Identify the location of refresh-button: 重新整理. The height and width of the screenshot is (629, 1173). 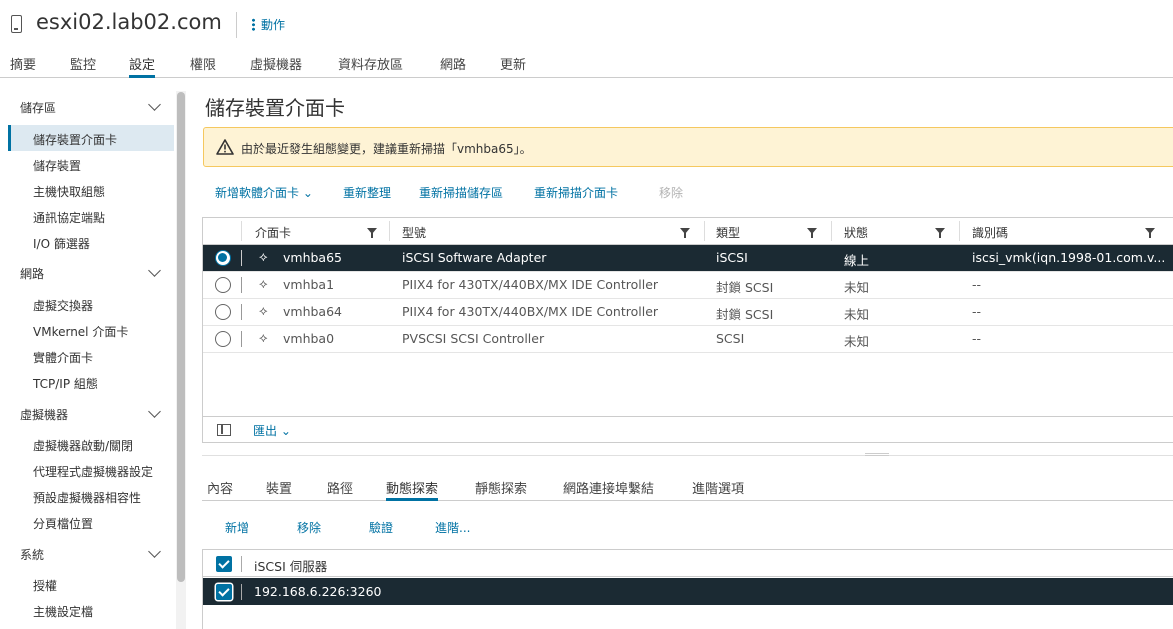
(367, 192).